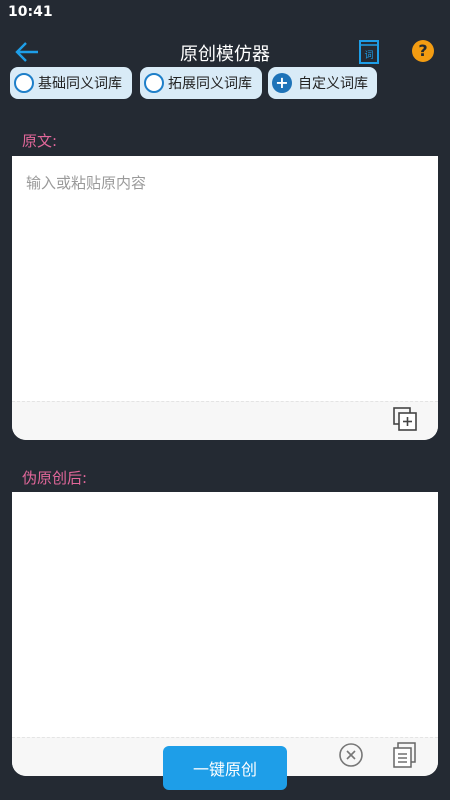 This screenshot has width=450, height=800. Describe the element at coordinates (30, 12) in the screenshot. I see `status-time: 10:41` at that location.